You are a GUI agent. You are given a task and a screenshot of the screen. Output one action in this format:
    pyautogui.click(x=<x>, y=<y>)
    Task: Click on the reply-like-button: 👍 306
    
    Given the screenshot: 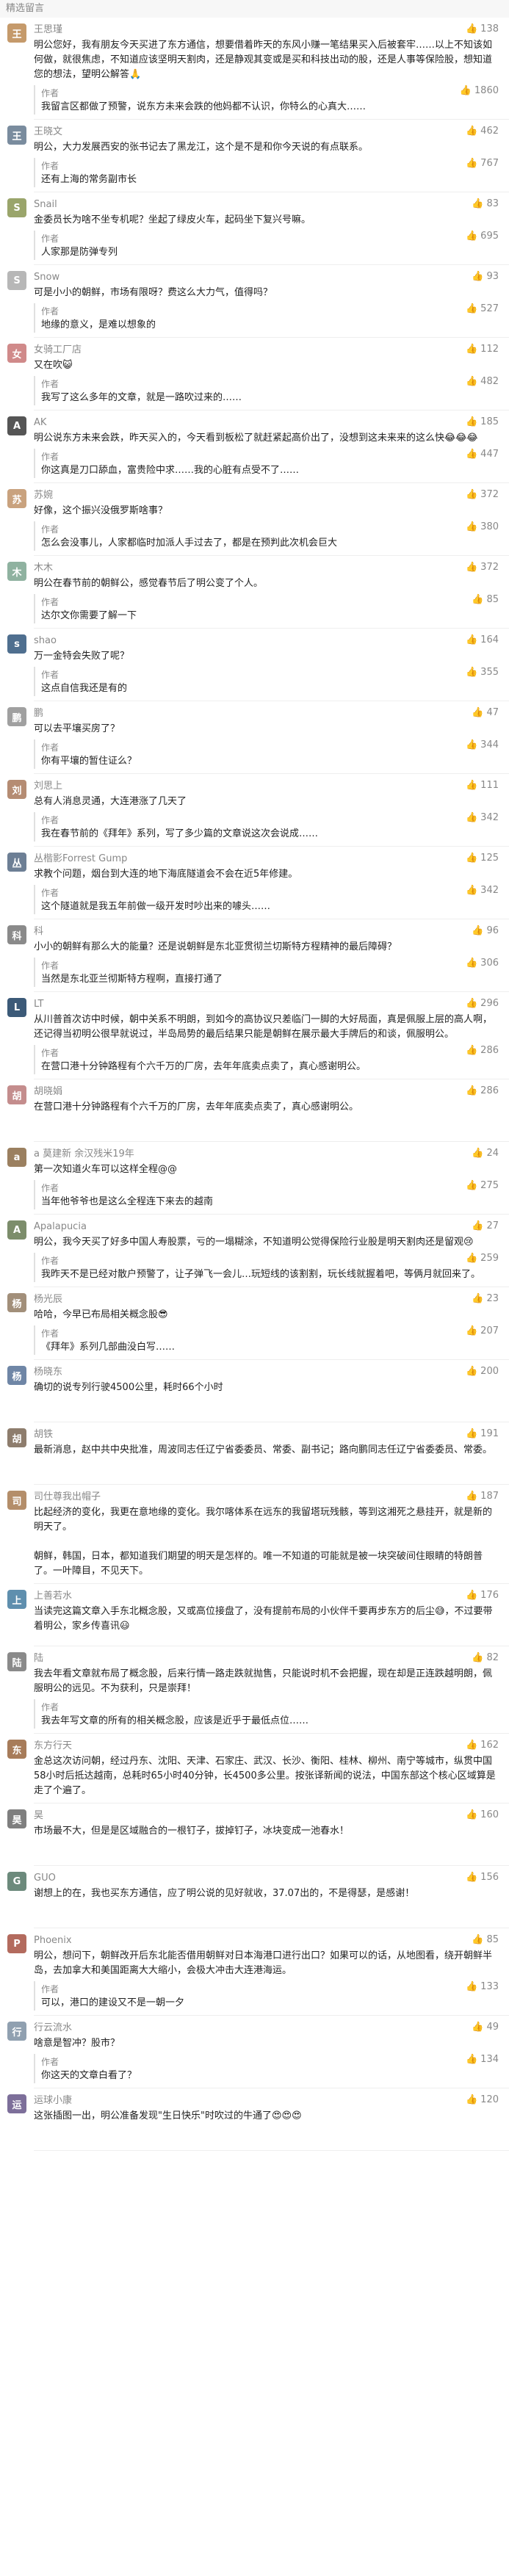 What is the action you would take?
    pyautogui.click(x=482, y=963)
    